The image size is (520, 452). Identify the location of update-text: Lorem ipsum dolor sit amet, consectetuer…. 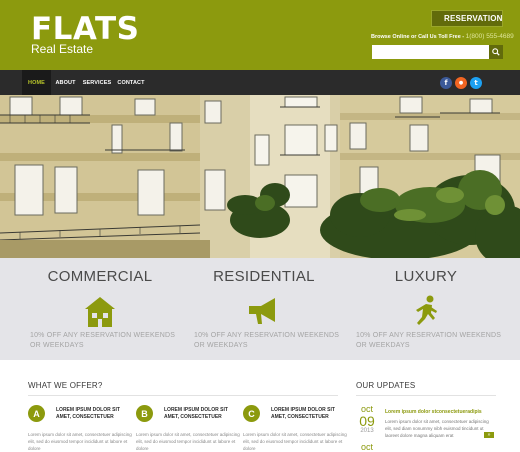
(437, 428).